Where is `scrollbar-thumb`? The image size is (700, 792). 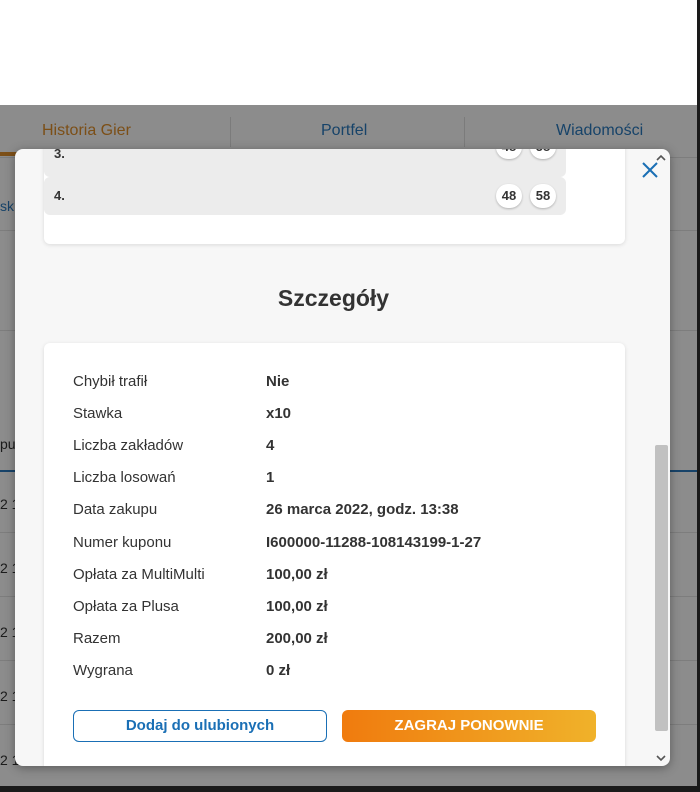
scrollbar-thumb is located at coordinates (661, 588).